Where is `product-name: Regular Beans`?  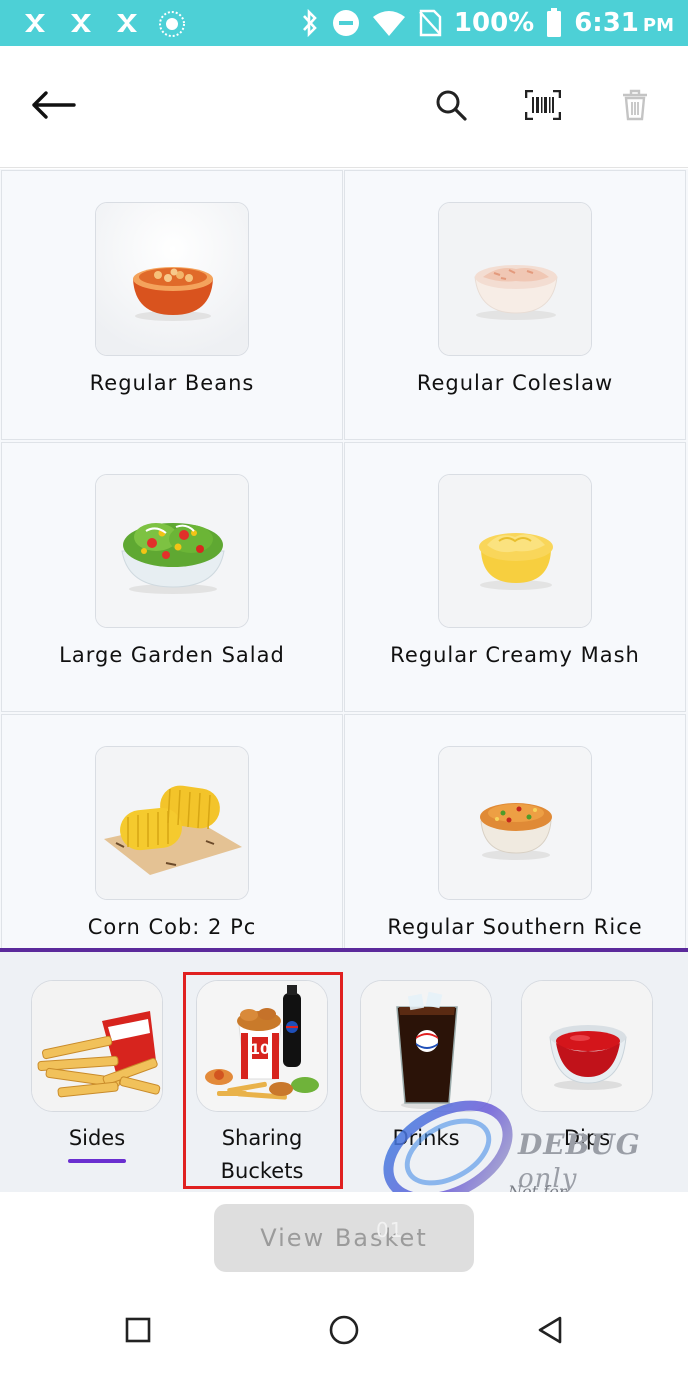
product-name: Regular Beans is located at coordinates (172, 383).